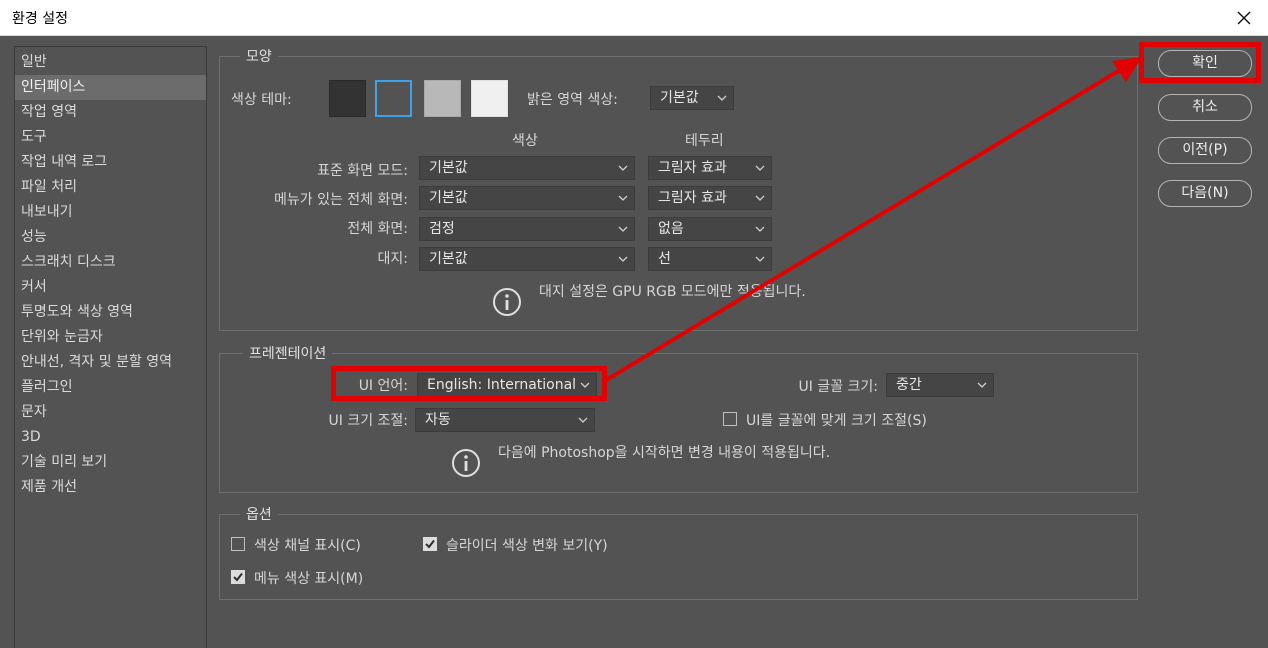 The height and width of the screenshot is (648, 1268). I want to click on sidebar-item-transparency-gamut: 투명도와 색상 영역, so click(110, 312).